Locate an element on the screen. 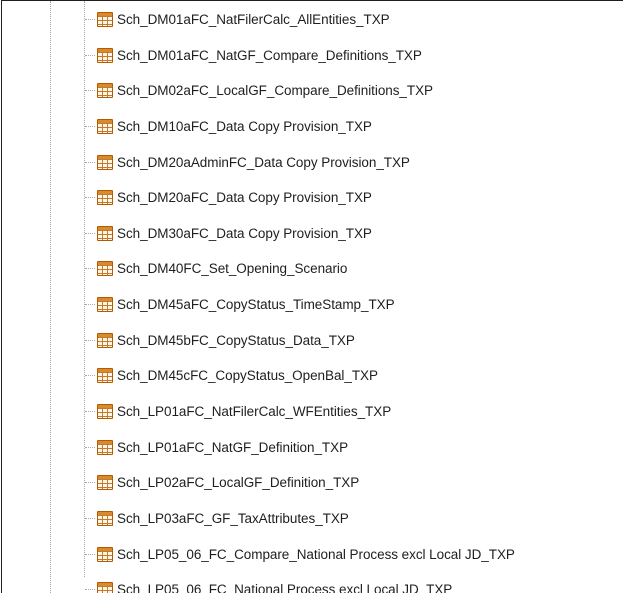  tree-item-label: Sch_DM45aFC_CopyStatus_TimeStamp_TXP is located at coordinates (256, 305).